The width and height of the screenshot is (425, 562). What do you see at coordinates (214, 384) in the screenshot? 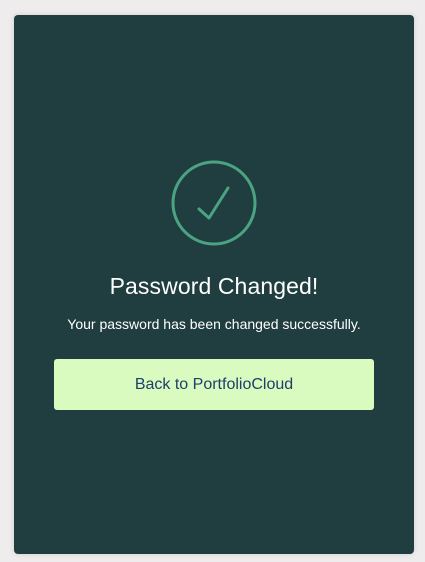
I see `back-to-portfoliocloud-button: Back to PortfolioCloud` at bounding box center [214, 384].